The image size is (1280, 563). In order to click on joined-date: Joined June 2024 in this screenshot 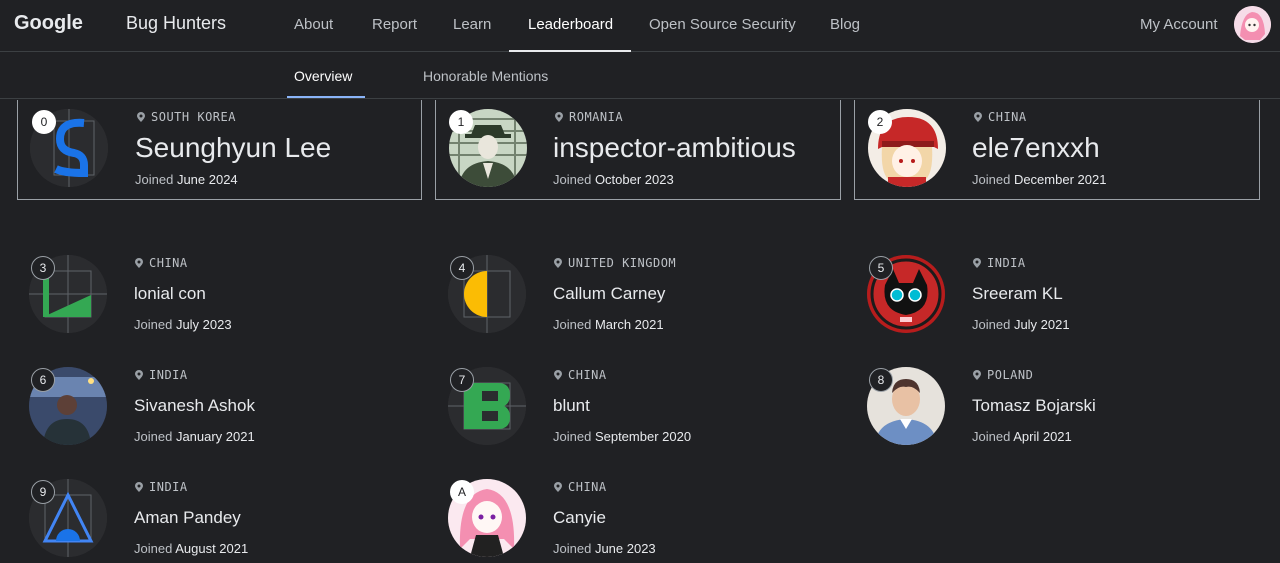, I will do `click(186, 179)`.